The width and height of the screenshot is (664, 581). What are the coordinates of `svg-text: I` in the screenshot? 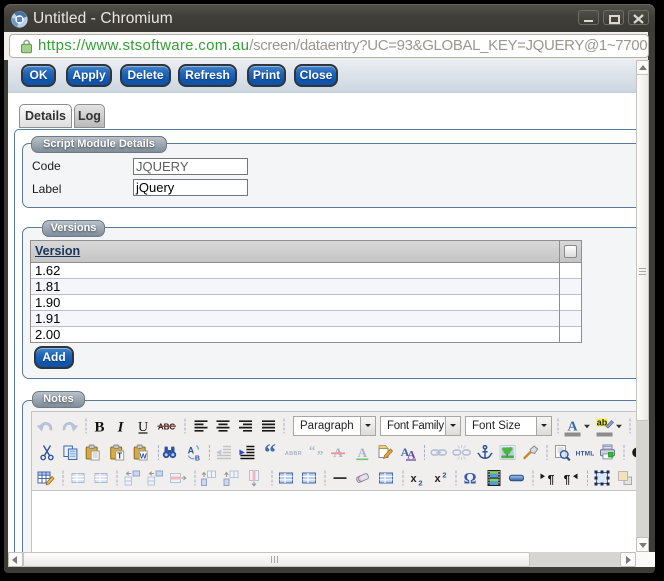 It's located at (121, 428).